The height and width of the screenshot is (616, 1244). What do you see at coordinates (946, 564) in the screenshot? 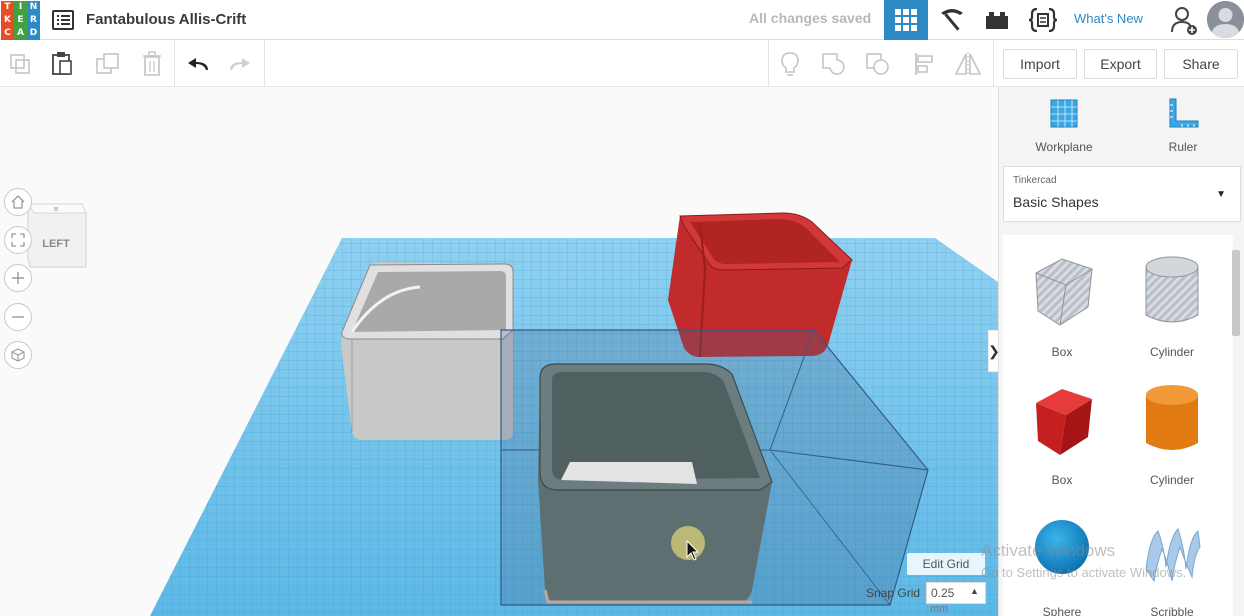
I see `edit-grid-button: Edit Grid` at bounding box center [946, 564].